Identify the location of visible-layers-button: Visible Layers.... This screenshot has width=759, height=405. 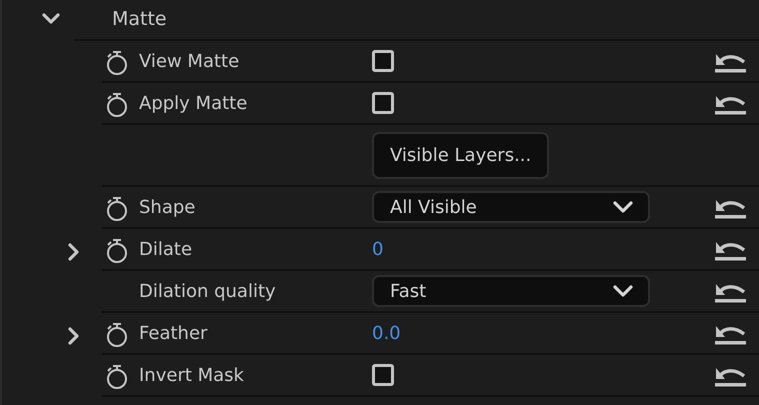
(461, 155).